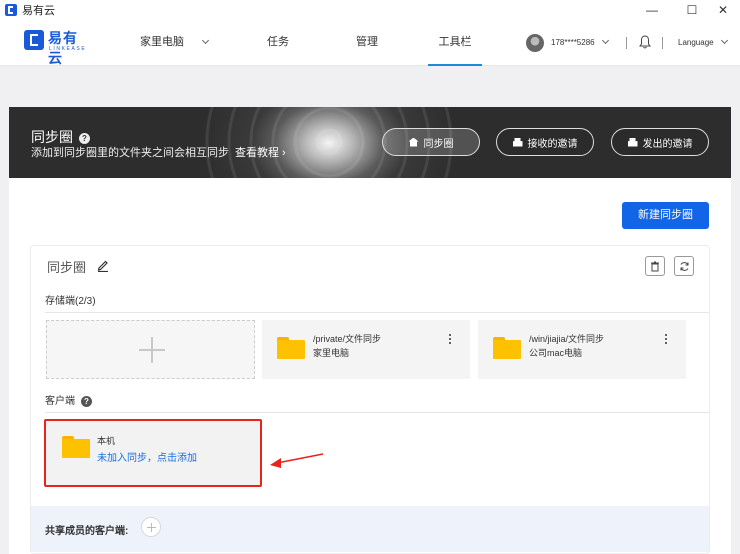 The width and height of the screenshot is (740, 554). Describe the element at coordinates (68, 49) in the screenshot. I see `brand-tagline: LINKEASE` at that location.